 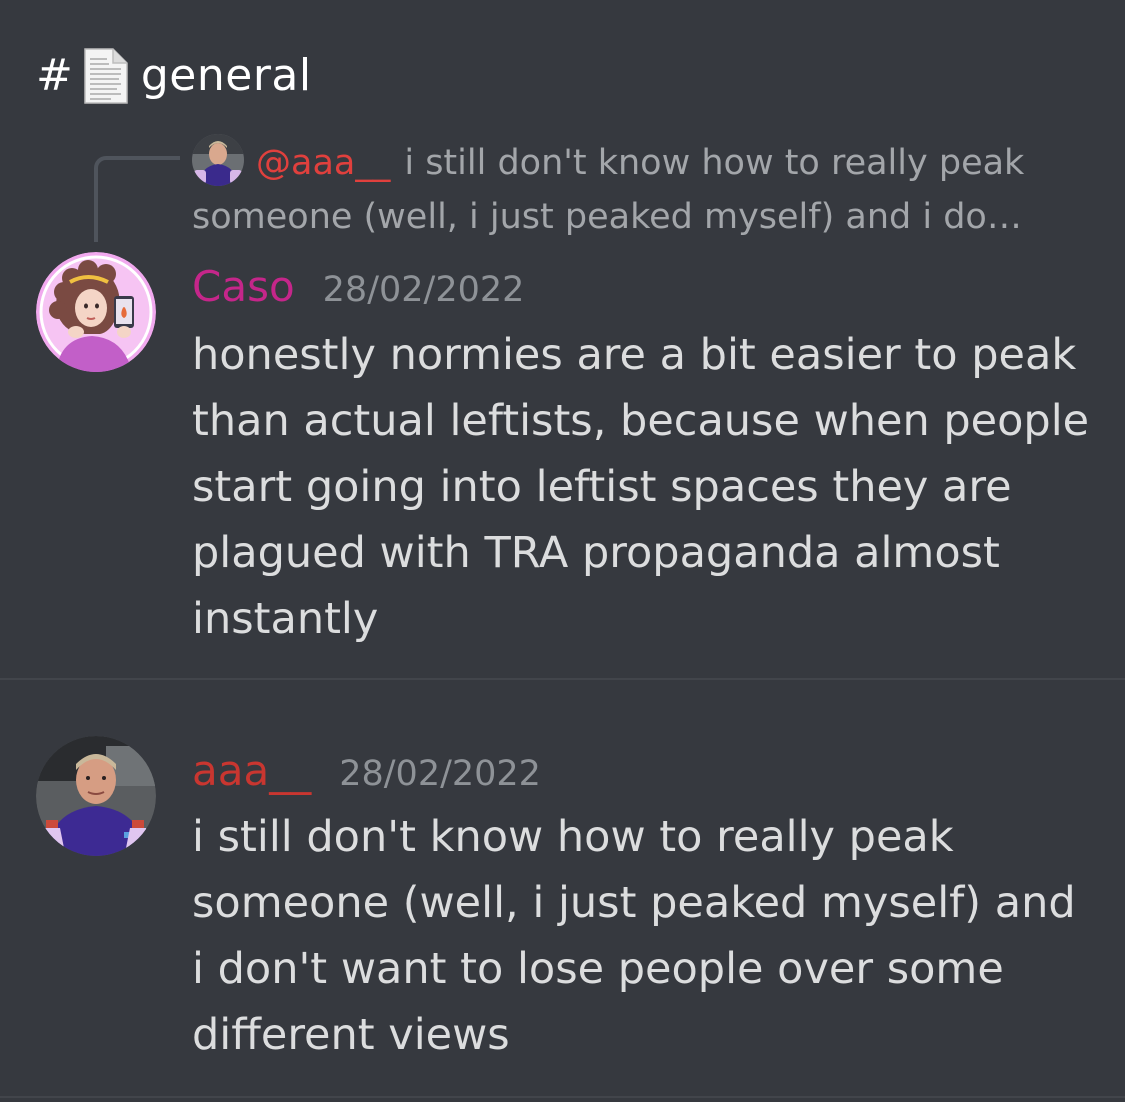 I want to click on reply-avatar, so click(x=218, y=160).